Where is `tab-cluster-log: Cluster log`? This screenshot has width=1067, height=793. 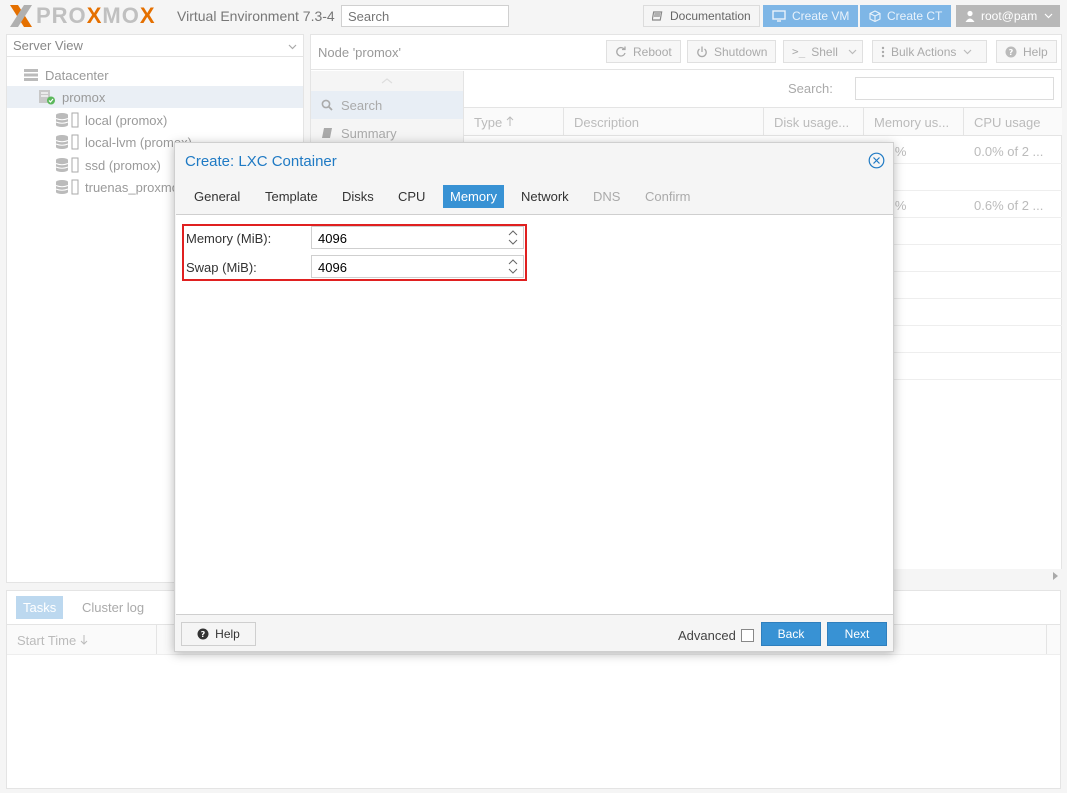 tab-cluster-log: Cluster log is located at coordinates (113, 607).